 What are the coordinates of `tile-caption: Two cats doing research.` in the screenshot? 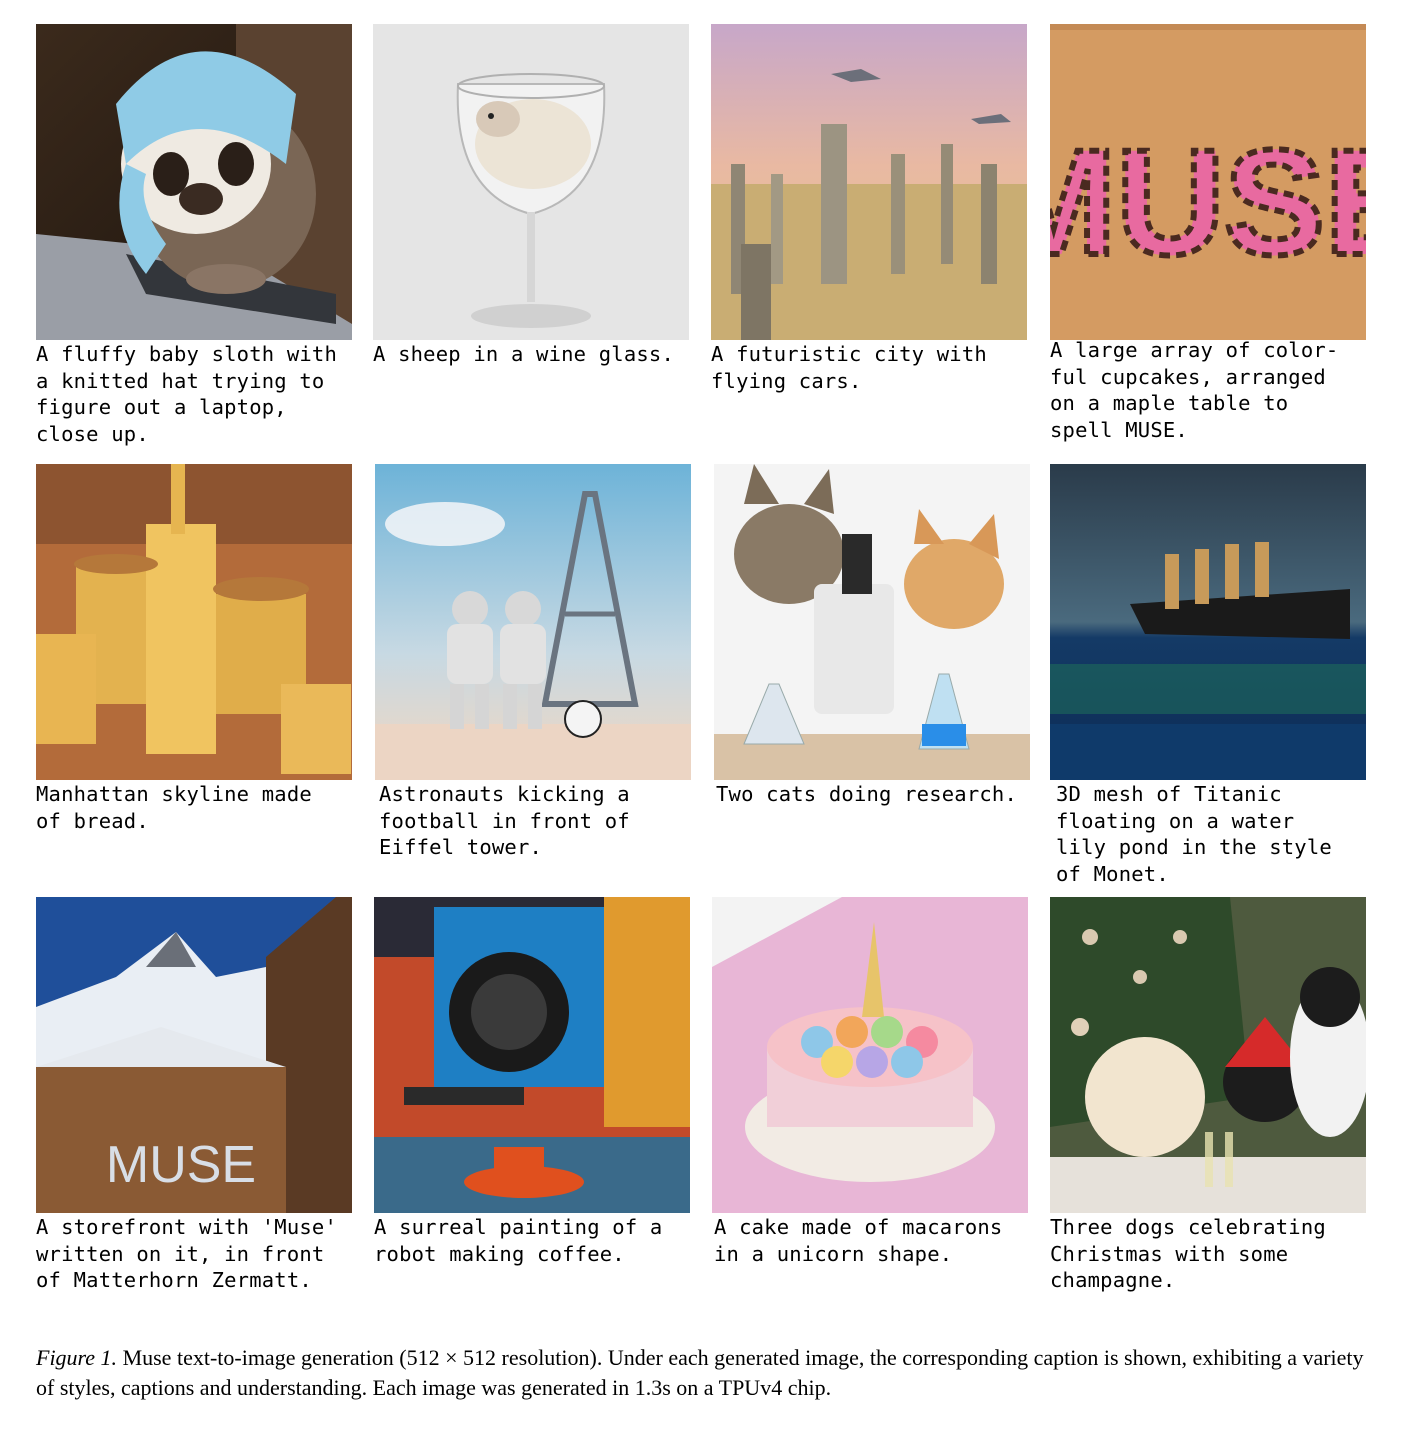 It's located at (867, 794).